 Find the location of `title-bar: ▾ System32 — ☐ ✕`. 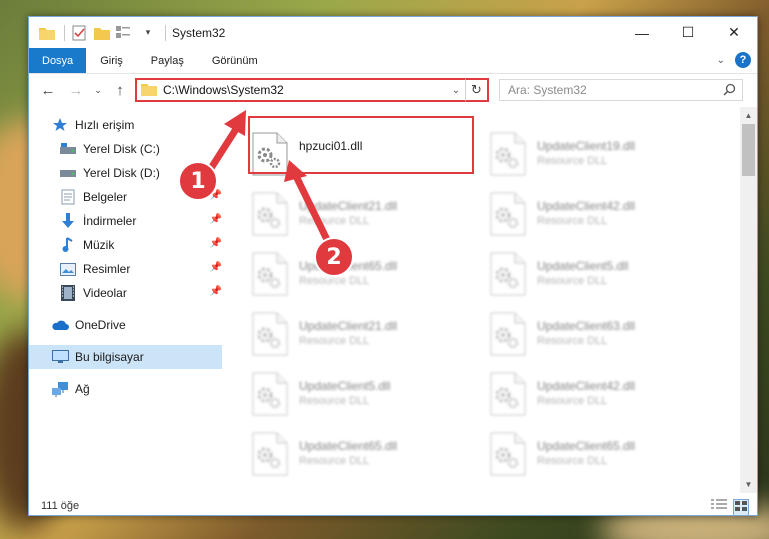

title-bar: ▾ System32 — ☐ ✕ is located at coordinates (393, 32).